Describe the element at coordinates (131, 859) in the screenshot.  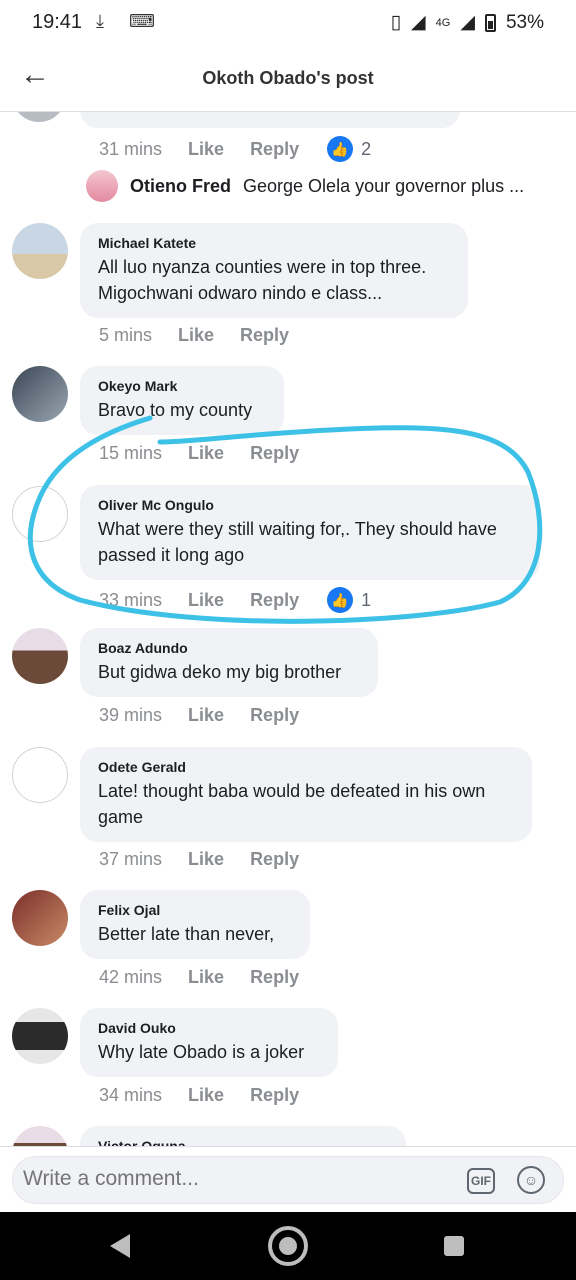
I see `comment-time: 37 mins` at that location.